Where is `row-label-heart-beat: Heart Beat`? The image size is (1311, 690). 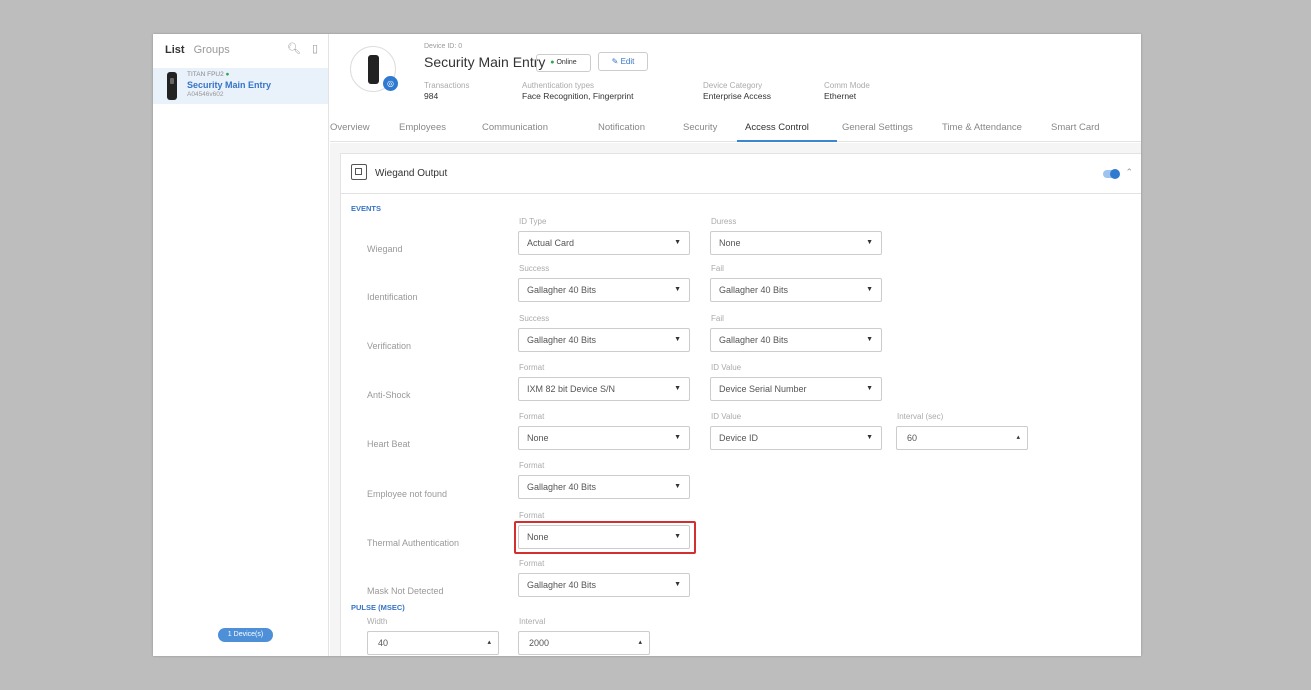
row-label-heart-beat: Heart Beat is located at coordinates (389, 444).